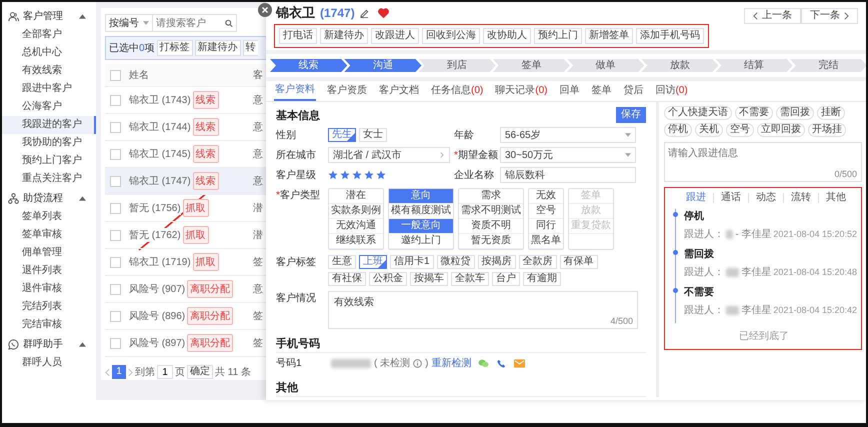  What do you see at coordinates (827, 130) in the screenshot?
I see `quick-phrase: 开场挂` at bounding box center [827, 130].